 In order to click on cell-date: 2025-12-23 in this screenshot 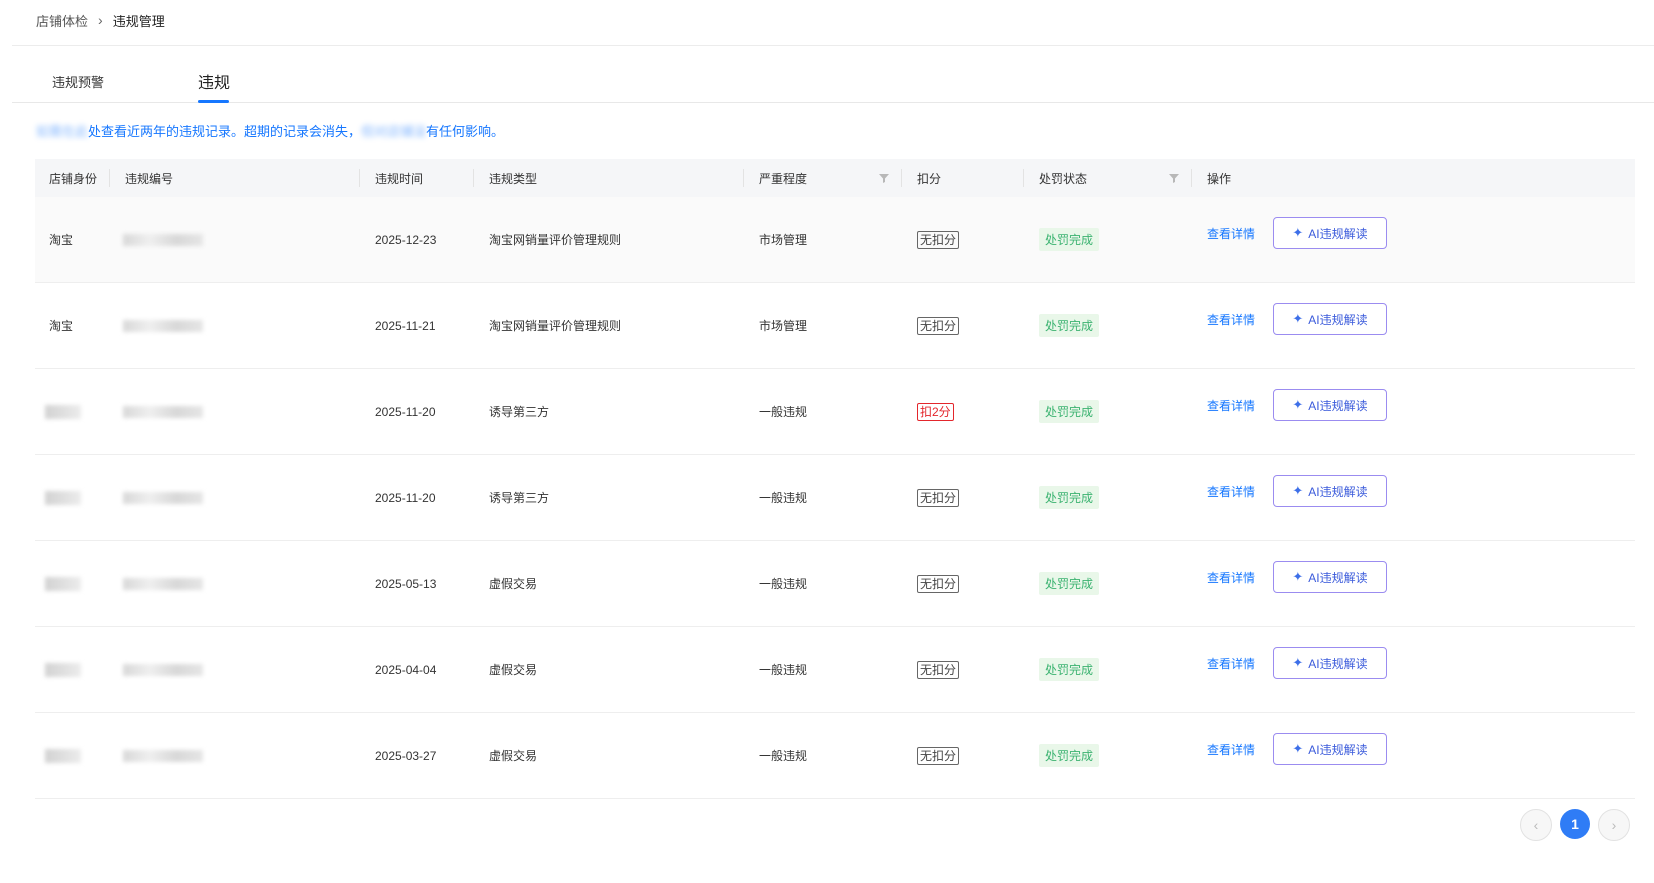, I will do `click(406, 239)`.